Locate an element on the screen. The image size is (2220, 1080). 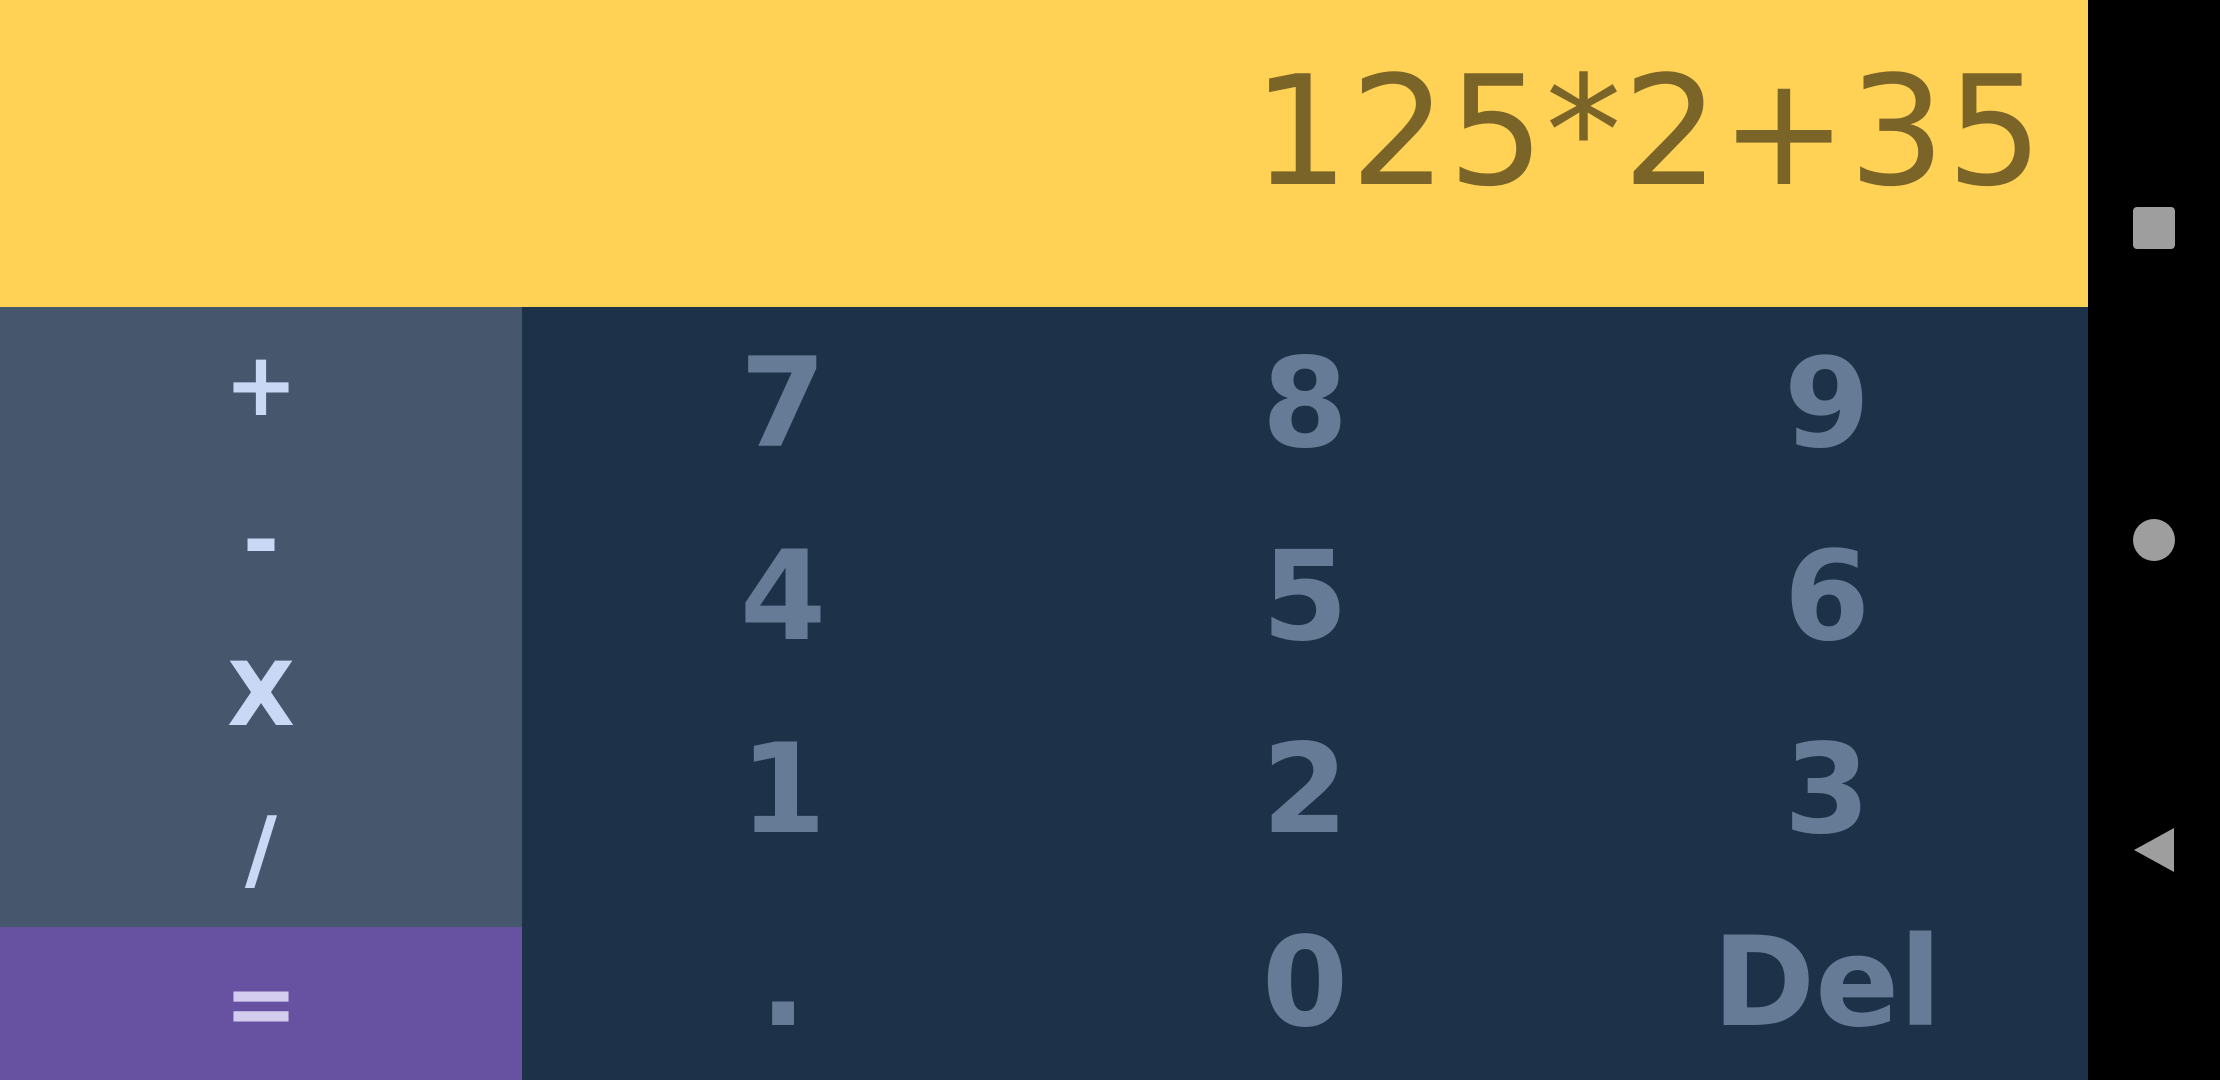
minus-button: - is located at coordinates (261, 539).